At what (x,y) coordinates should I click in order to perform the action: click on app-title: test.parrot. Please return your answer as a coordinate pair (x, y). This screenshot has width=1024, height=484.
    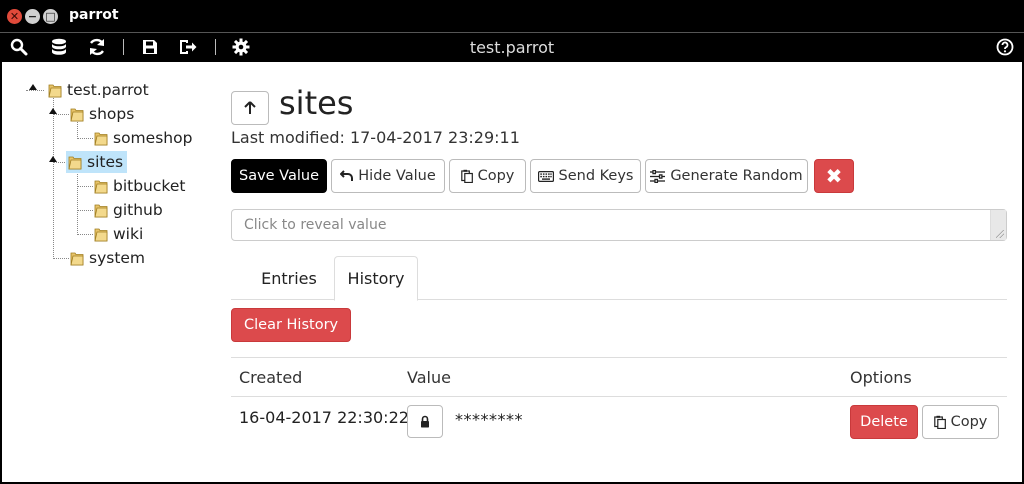
    Looking at the image, I should click on (512, 47).